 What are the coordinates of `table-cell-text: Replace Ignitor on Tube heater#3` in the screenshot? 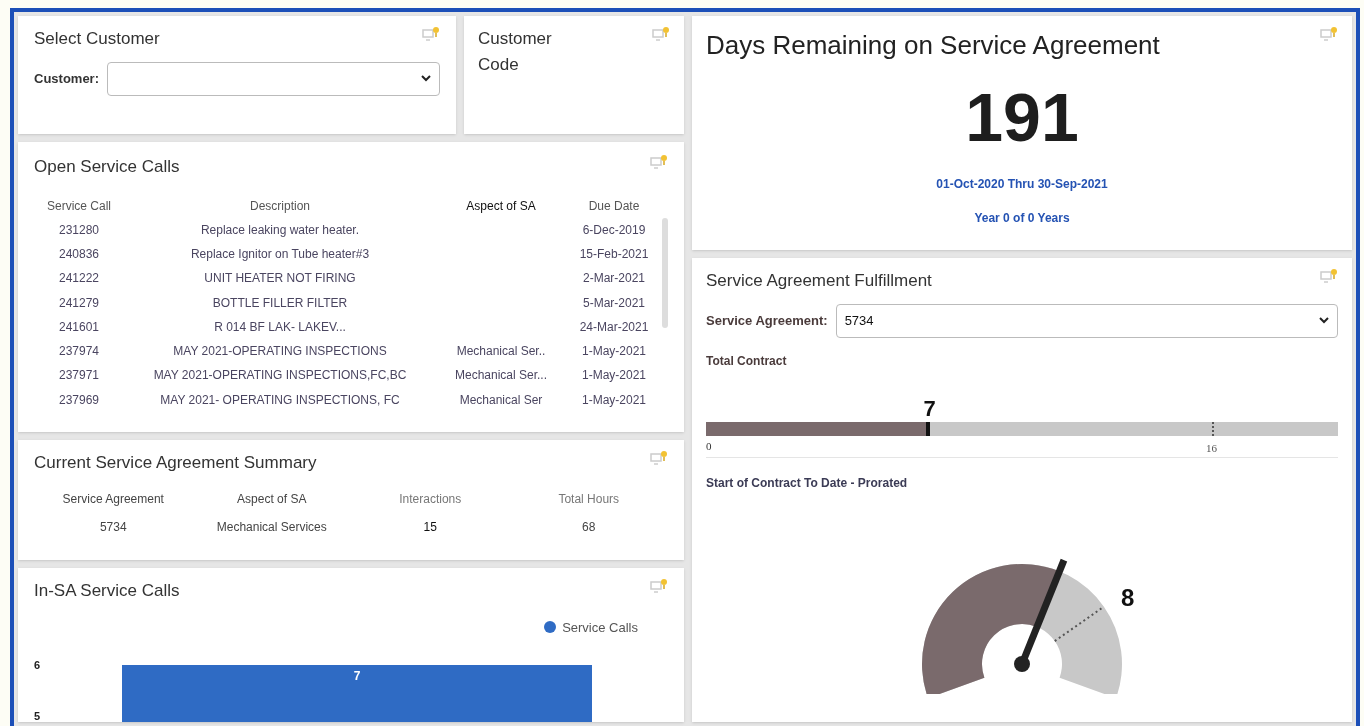 It's located at (280, 254).